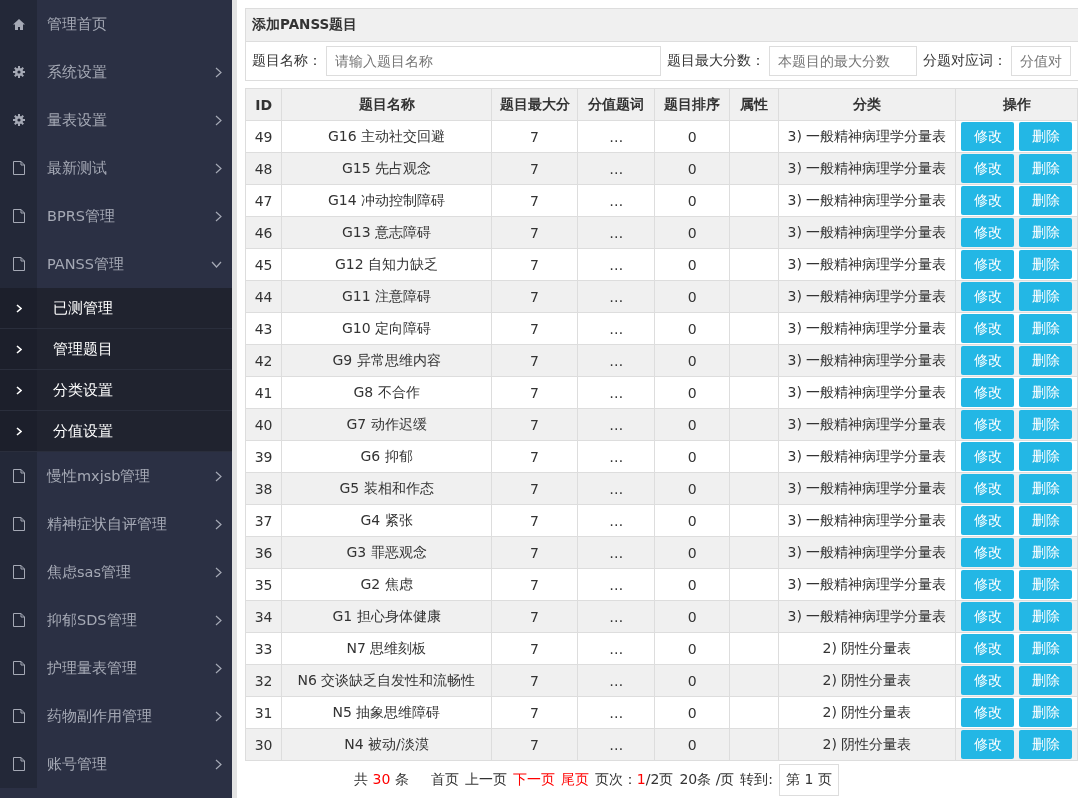  What do you see at coordinates (843, 61) in the screenshot?
I see `input-field: 本题目的最大分数` at bounding box center [843, 61].